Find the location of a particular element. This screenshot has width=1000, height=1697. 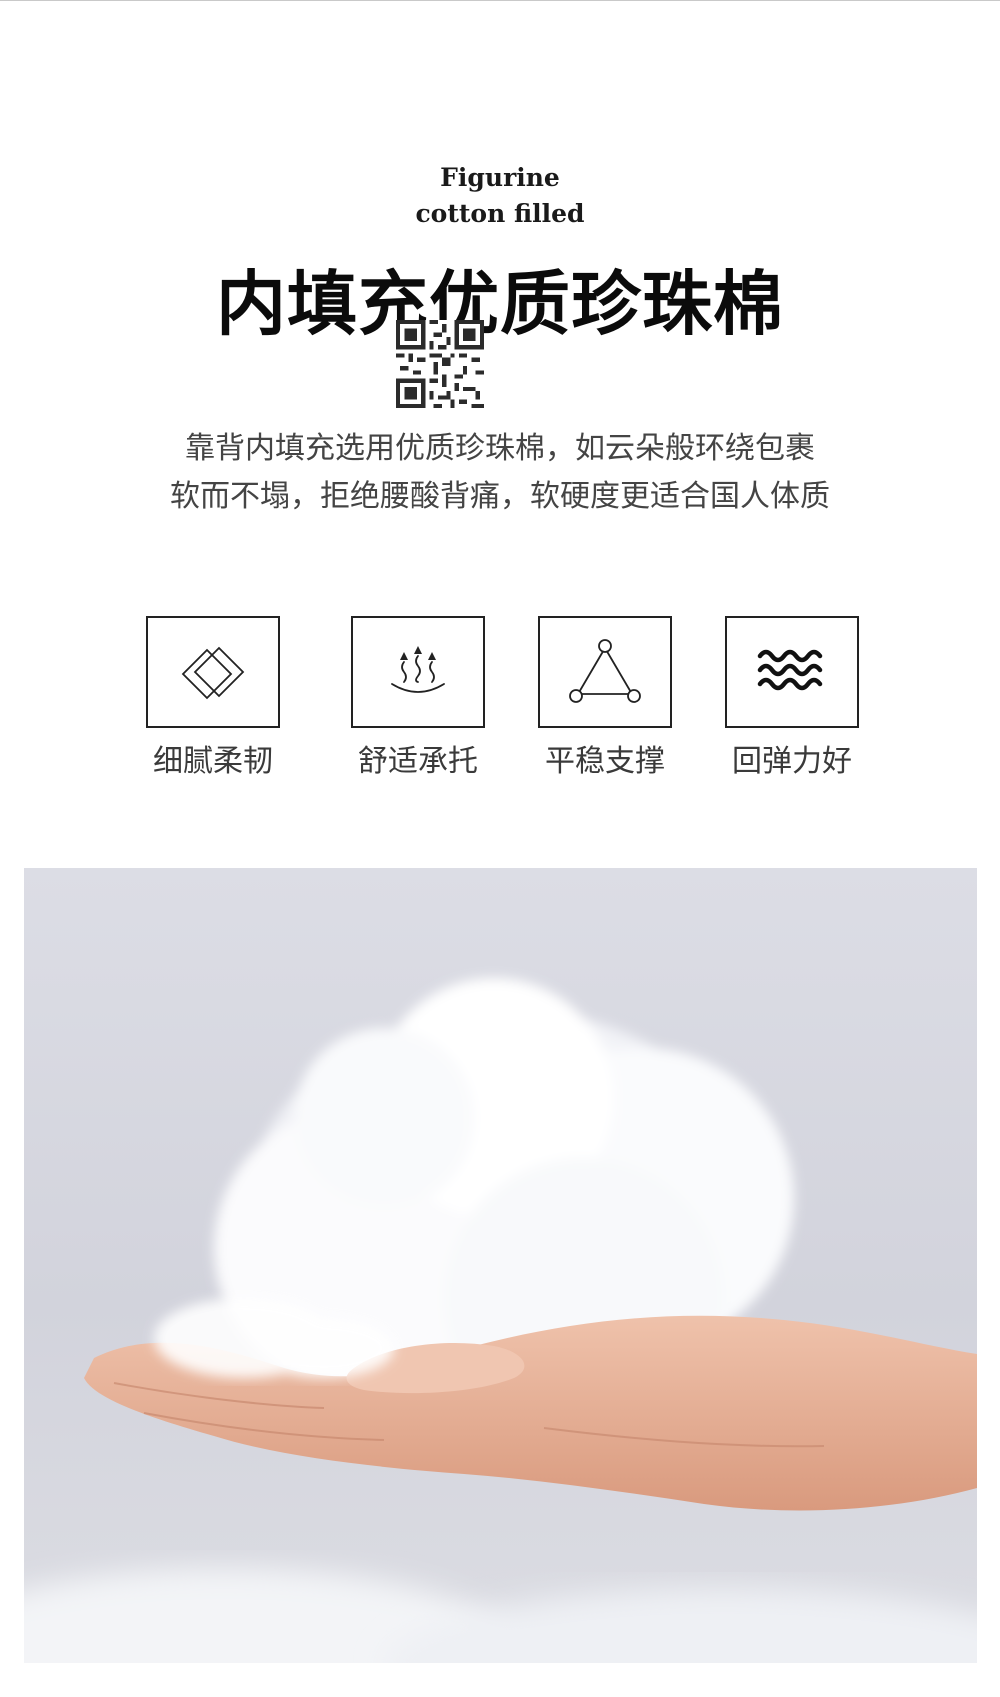

feature-label: 回弹力好 is located at coordinates (792, 761).